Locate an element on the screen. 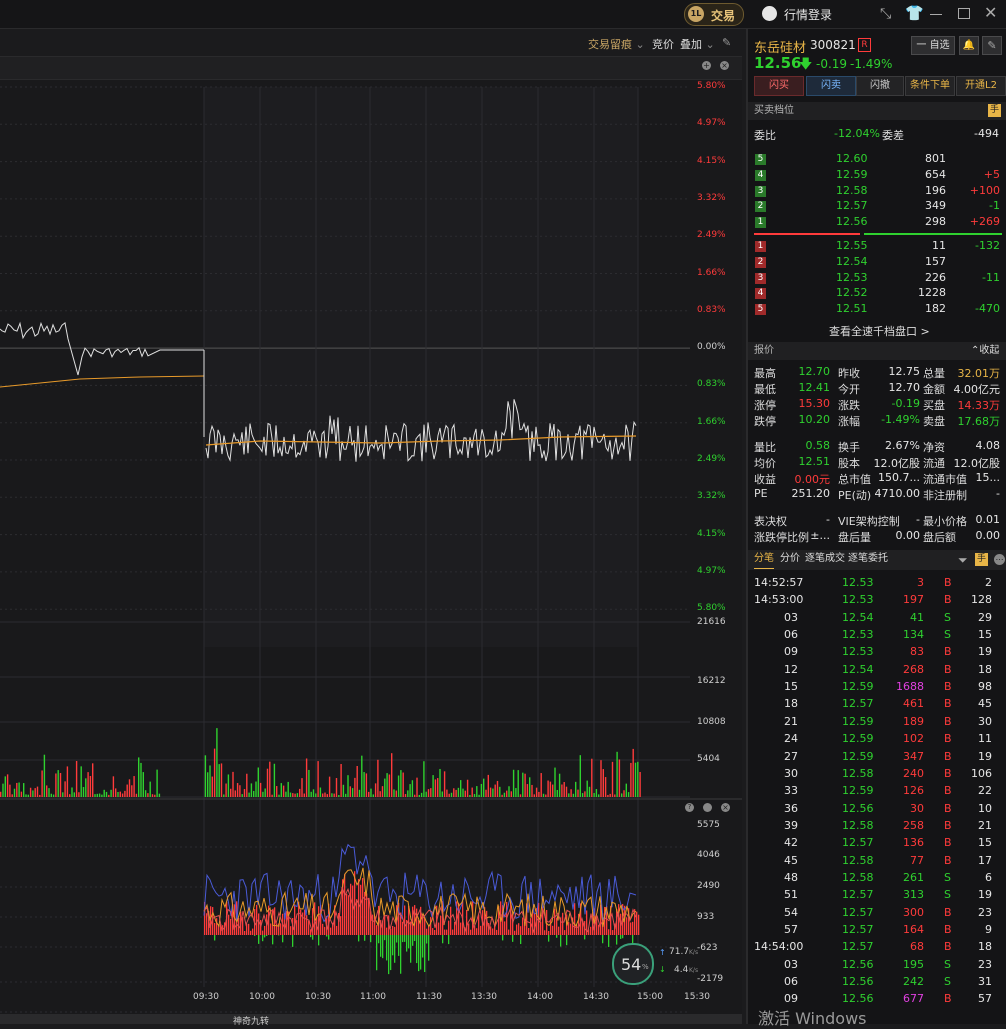 Image resolution: width=1006 pixels, height=1029 pixels. time-axis-label: 11:00 is located at coordinates (373, 997).